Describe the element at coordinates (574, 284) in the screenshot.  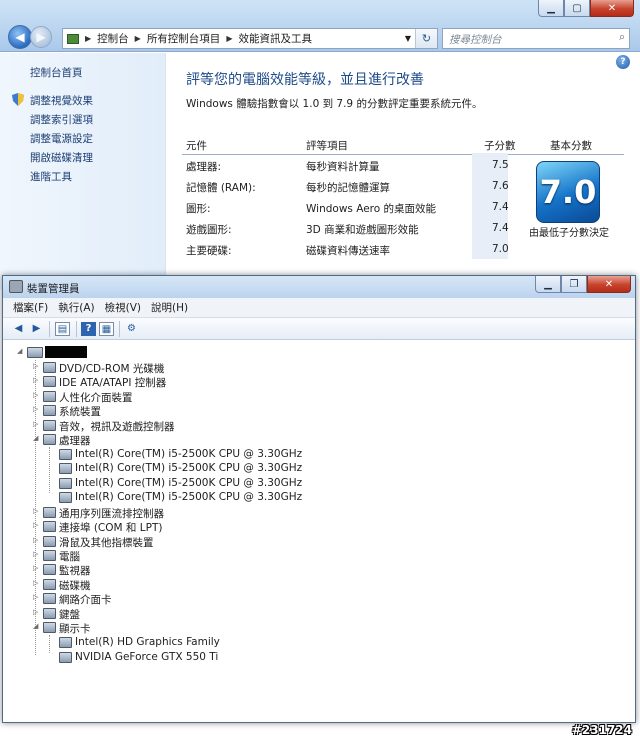
I see `restore-button: ❐` at that location.